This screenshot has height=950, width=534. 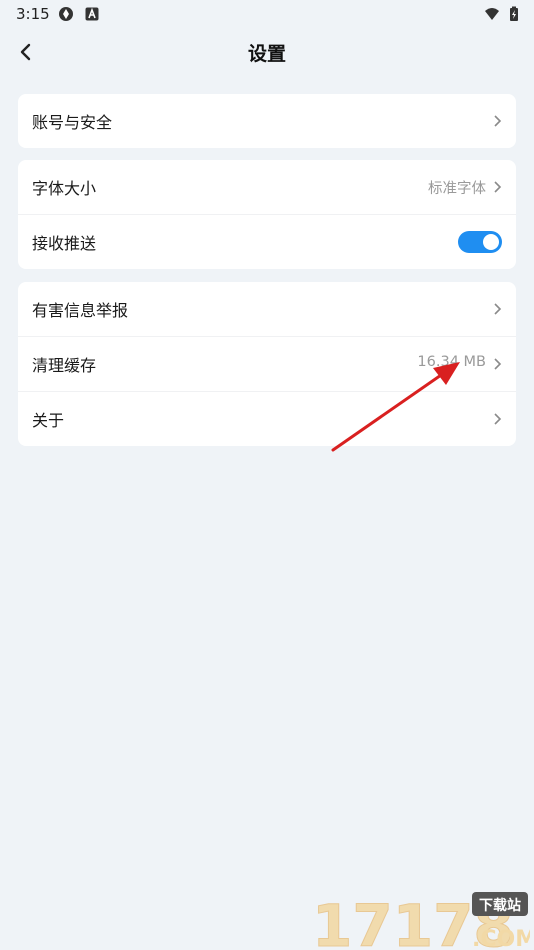 I want to click on setting-row-account-security: 账号与安全, so click(x=267, y=121).